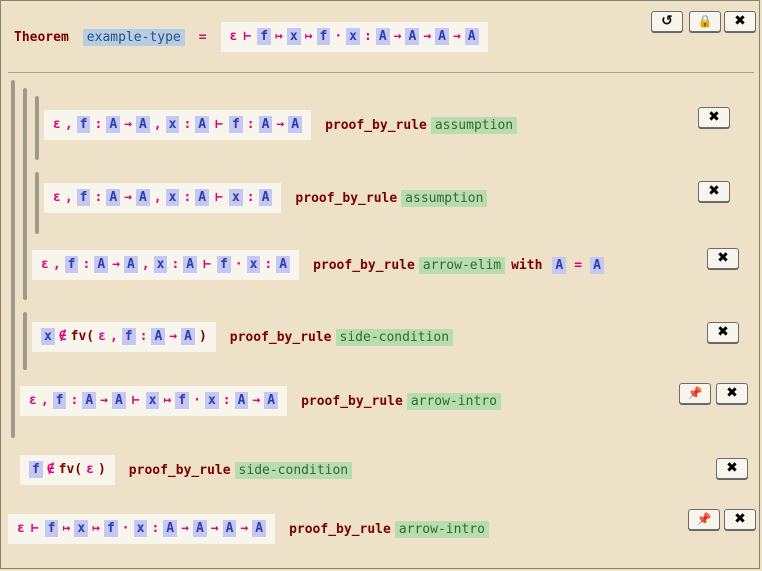 This screenshot has height=571, width=762. I want to click on rule-name: arrow-intro, so click(441, 529).